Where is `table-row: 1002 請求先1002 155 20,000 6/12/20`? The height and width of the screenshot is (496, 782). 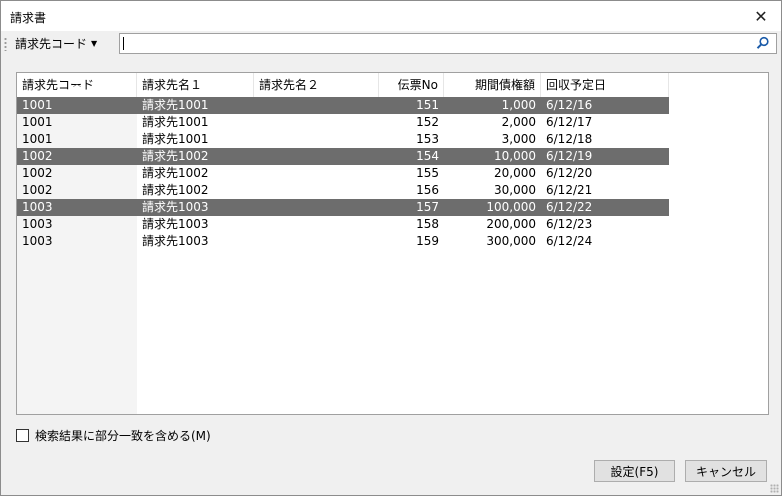
table-row: 1002 請求先1002 155 20,000 6/12/20 is located at coordinates (343, 173).